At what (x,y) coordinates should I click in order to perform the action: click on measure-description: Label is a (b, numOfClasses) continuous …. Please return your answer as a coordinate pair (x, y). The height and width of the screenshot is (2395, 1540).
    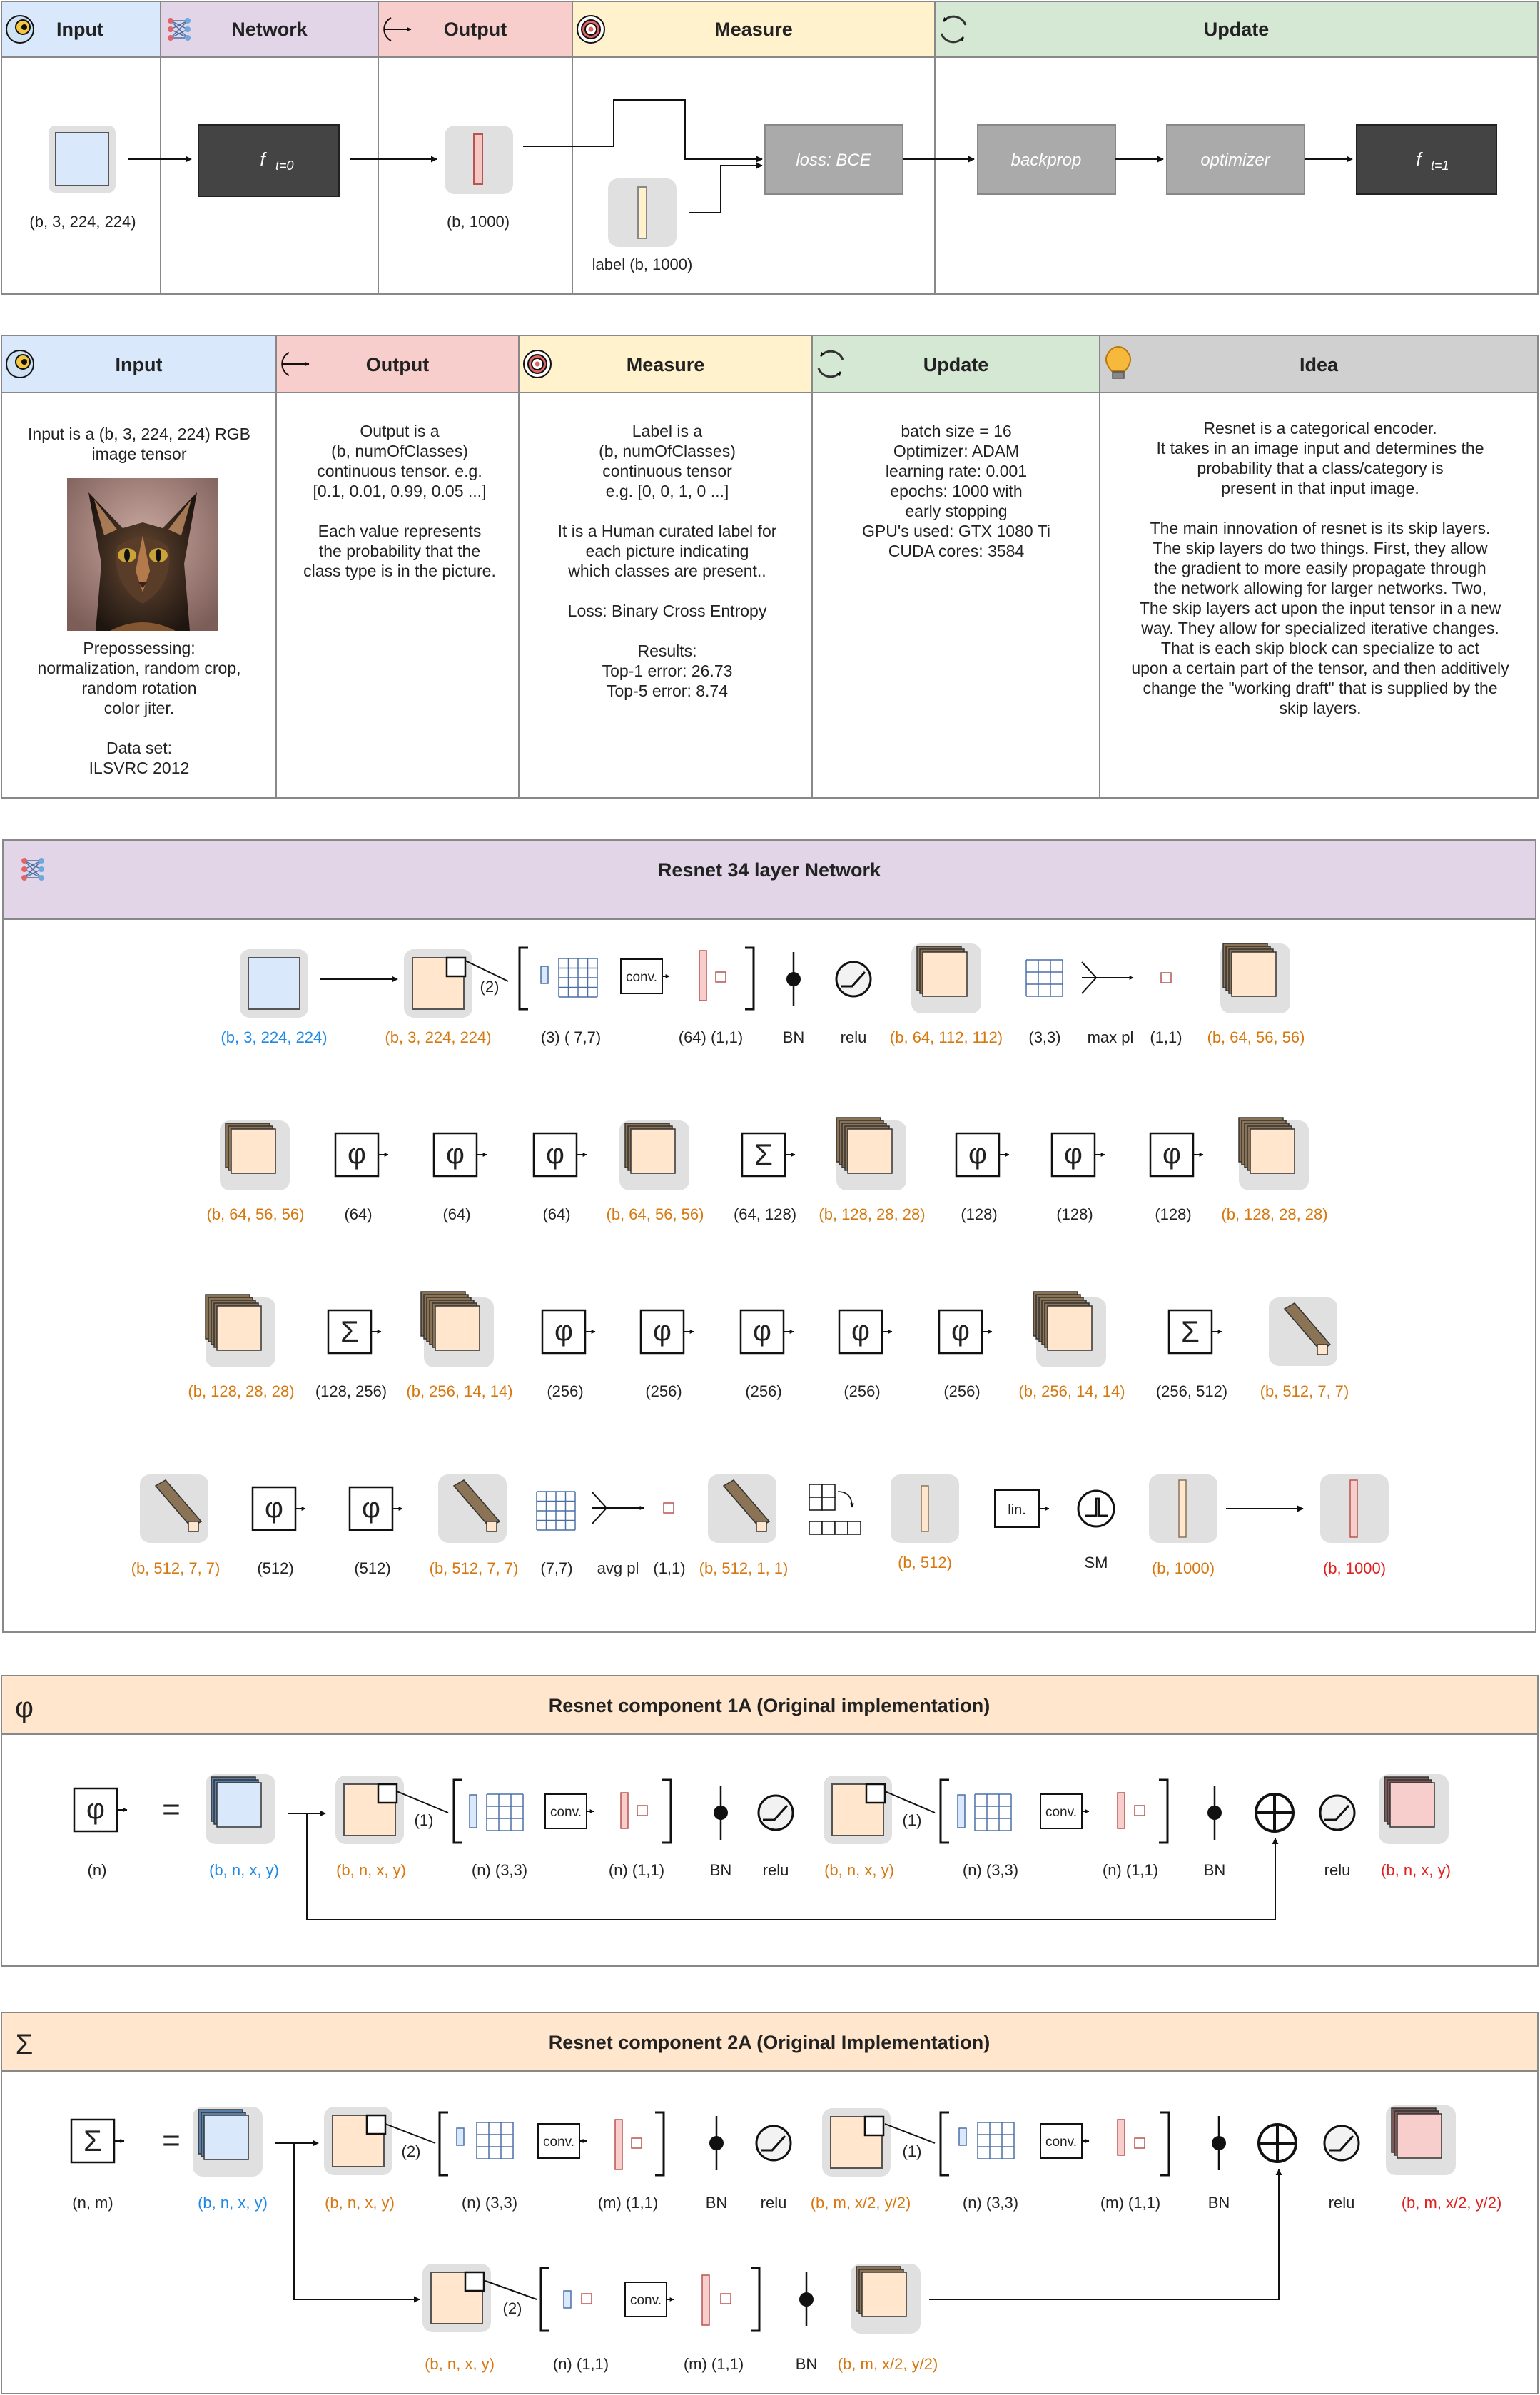
    Looking at the image, I should click on (667, 561).